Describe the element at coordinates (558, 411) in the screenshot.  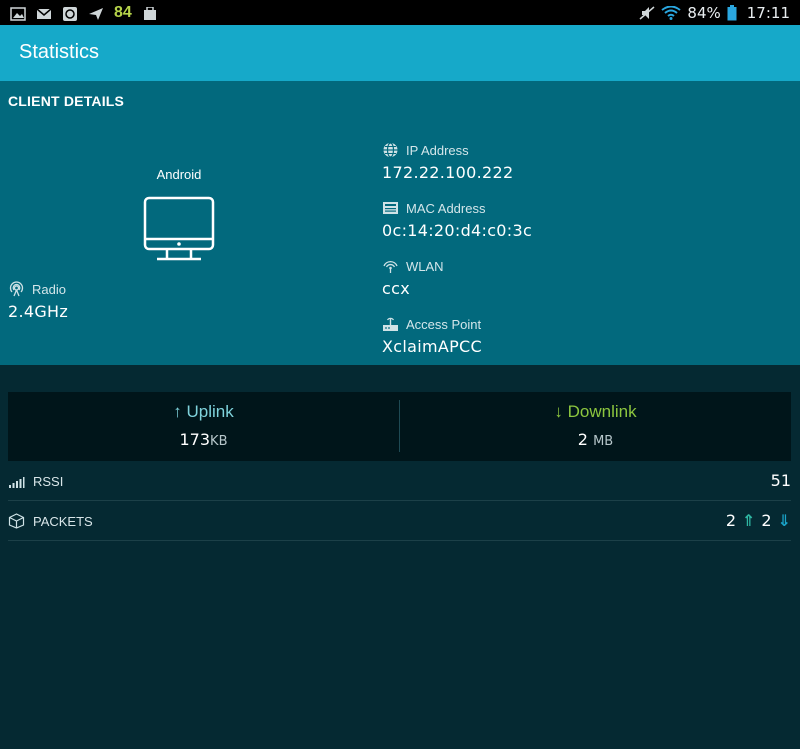
I see `downlink-arrow-icon: ↓` at that location.